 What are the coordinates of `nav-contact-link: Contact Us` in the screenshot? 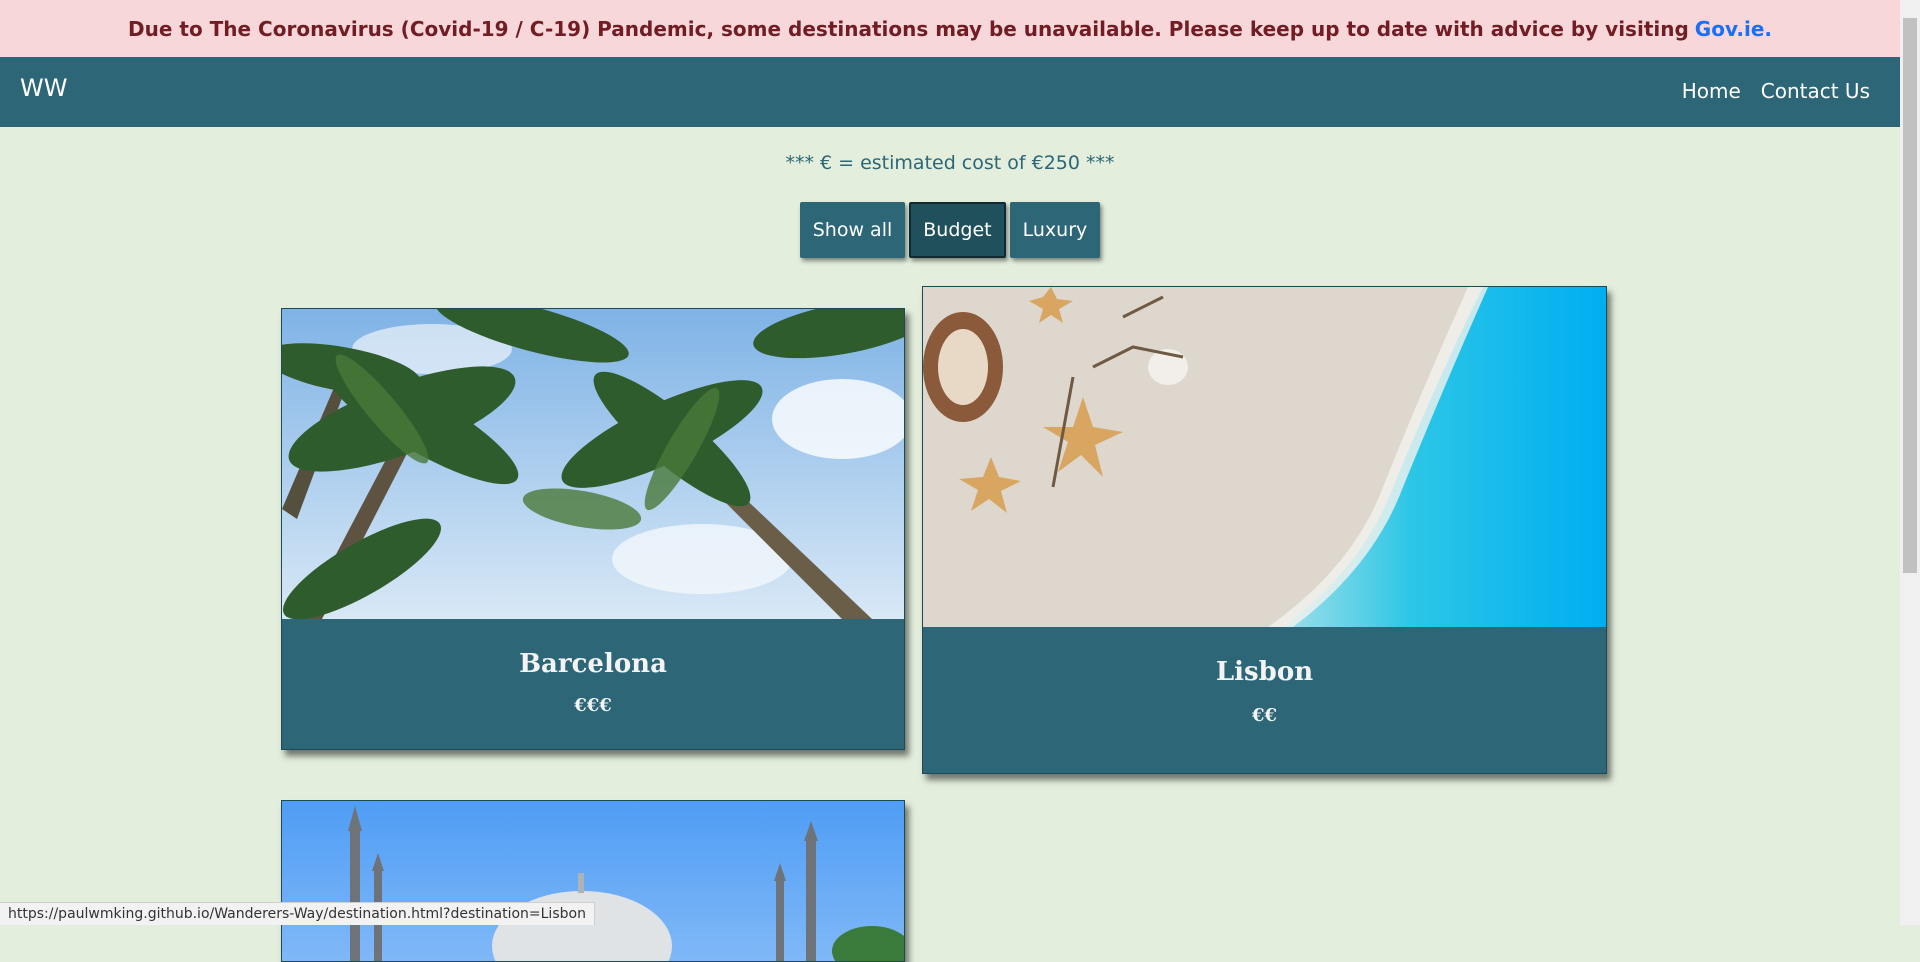 It's located at (1815, 91).